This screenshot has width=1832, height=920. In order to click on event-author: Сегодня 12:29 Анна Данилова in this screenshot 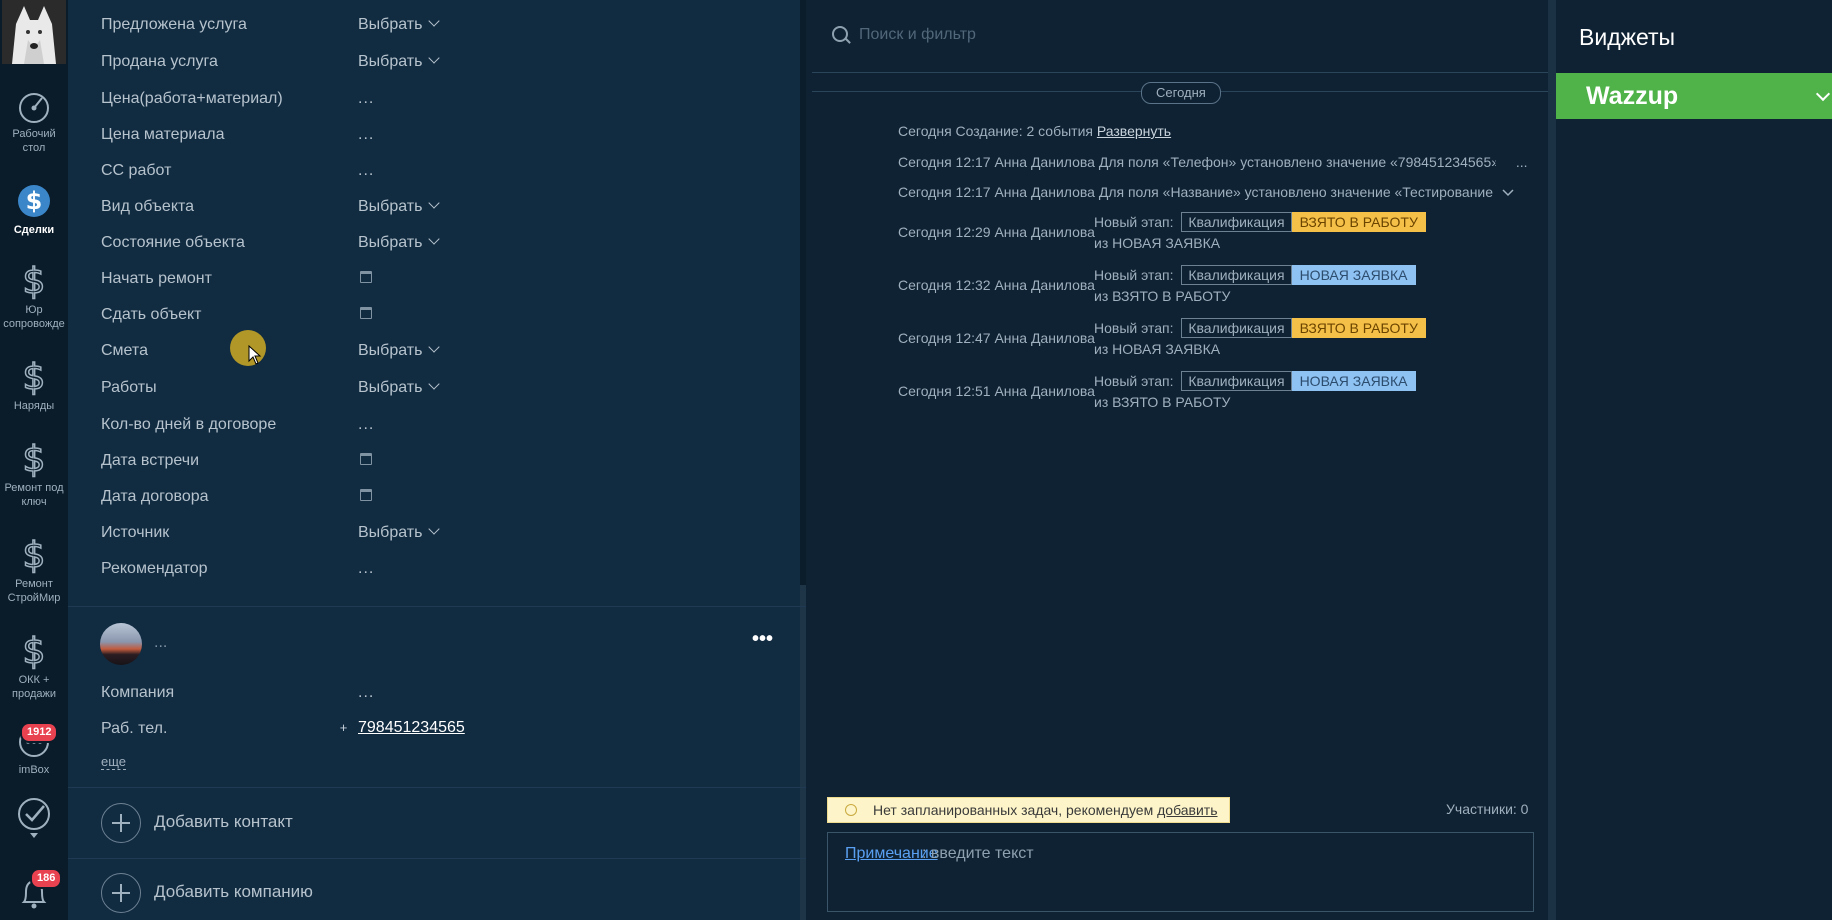, I will do `click(996, 232)`.